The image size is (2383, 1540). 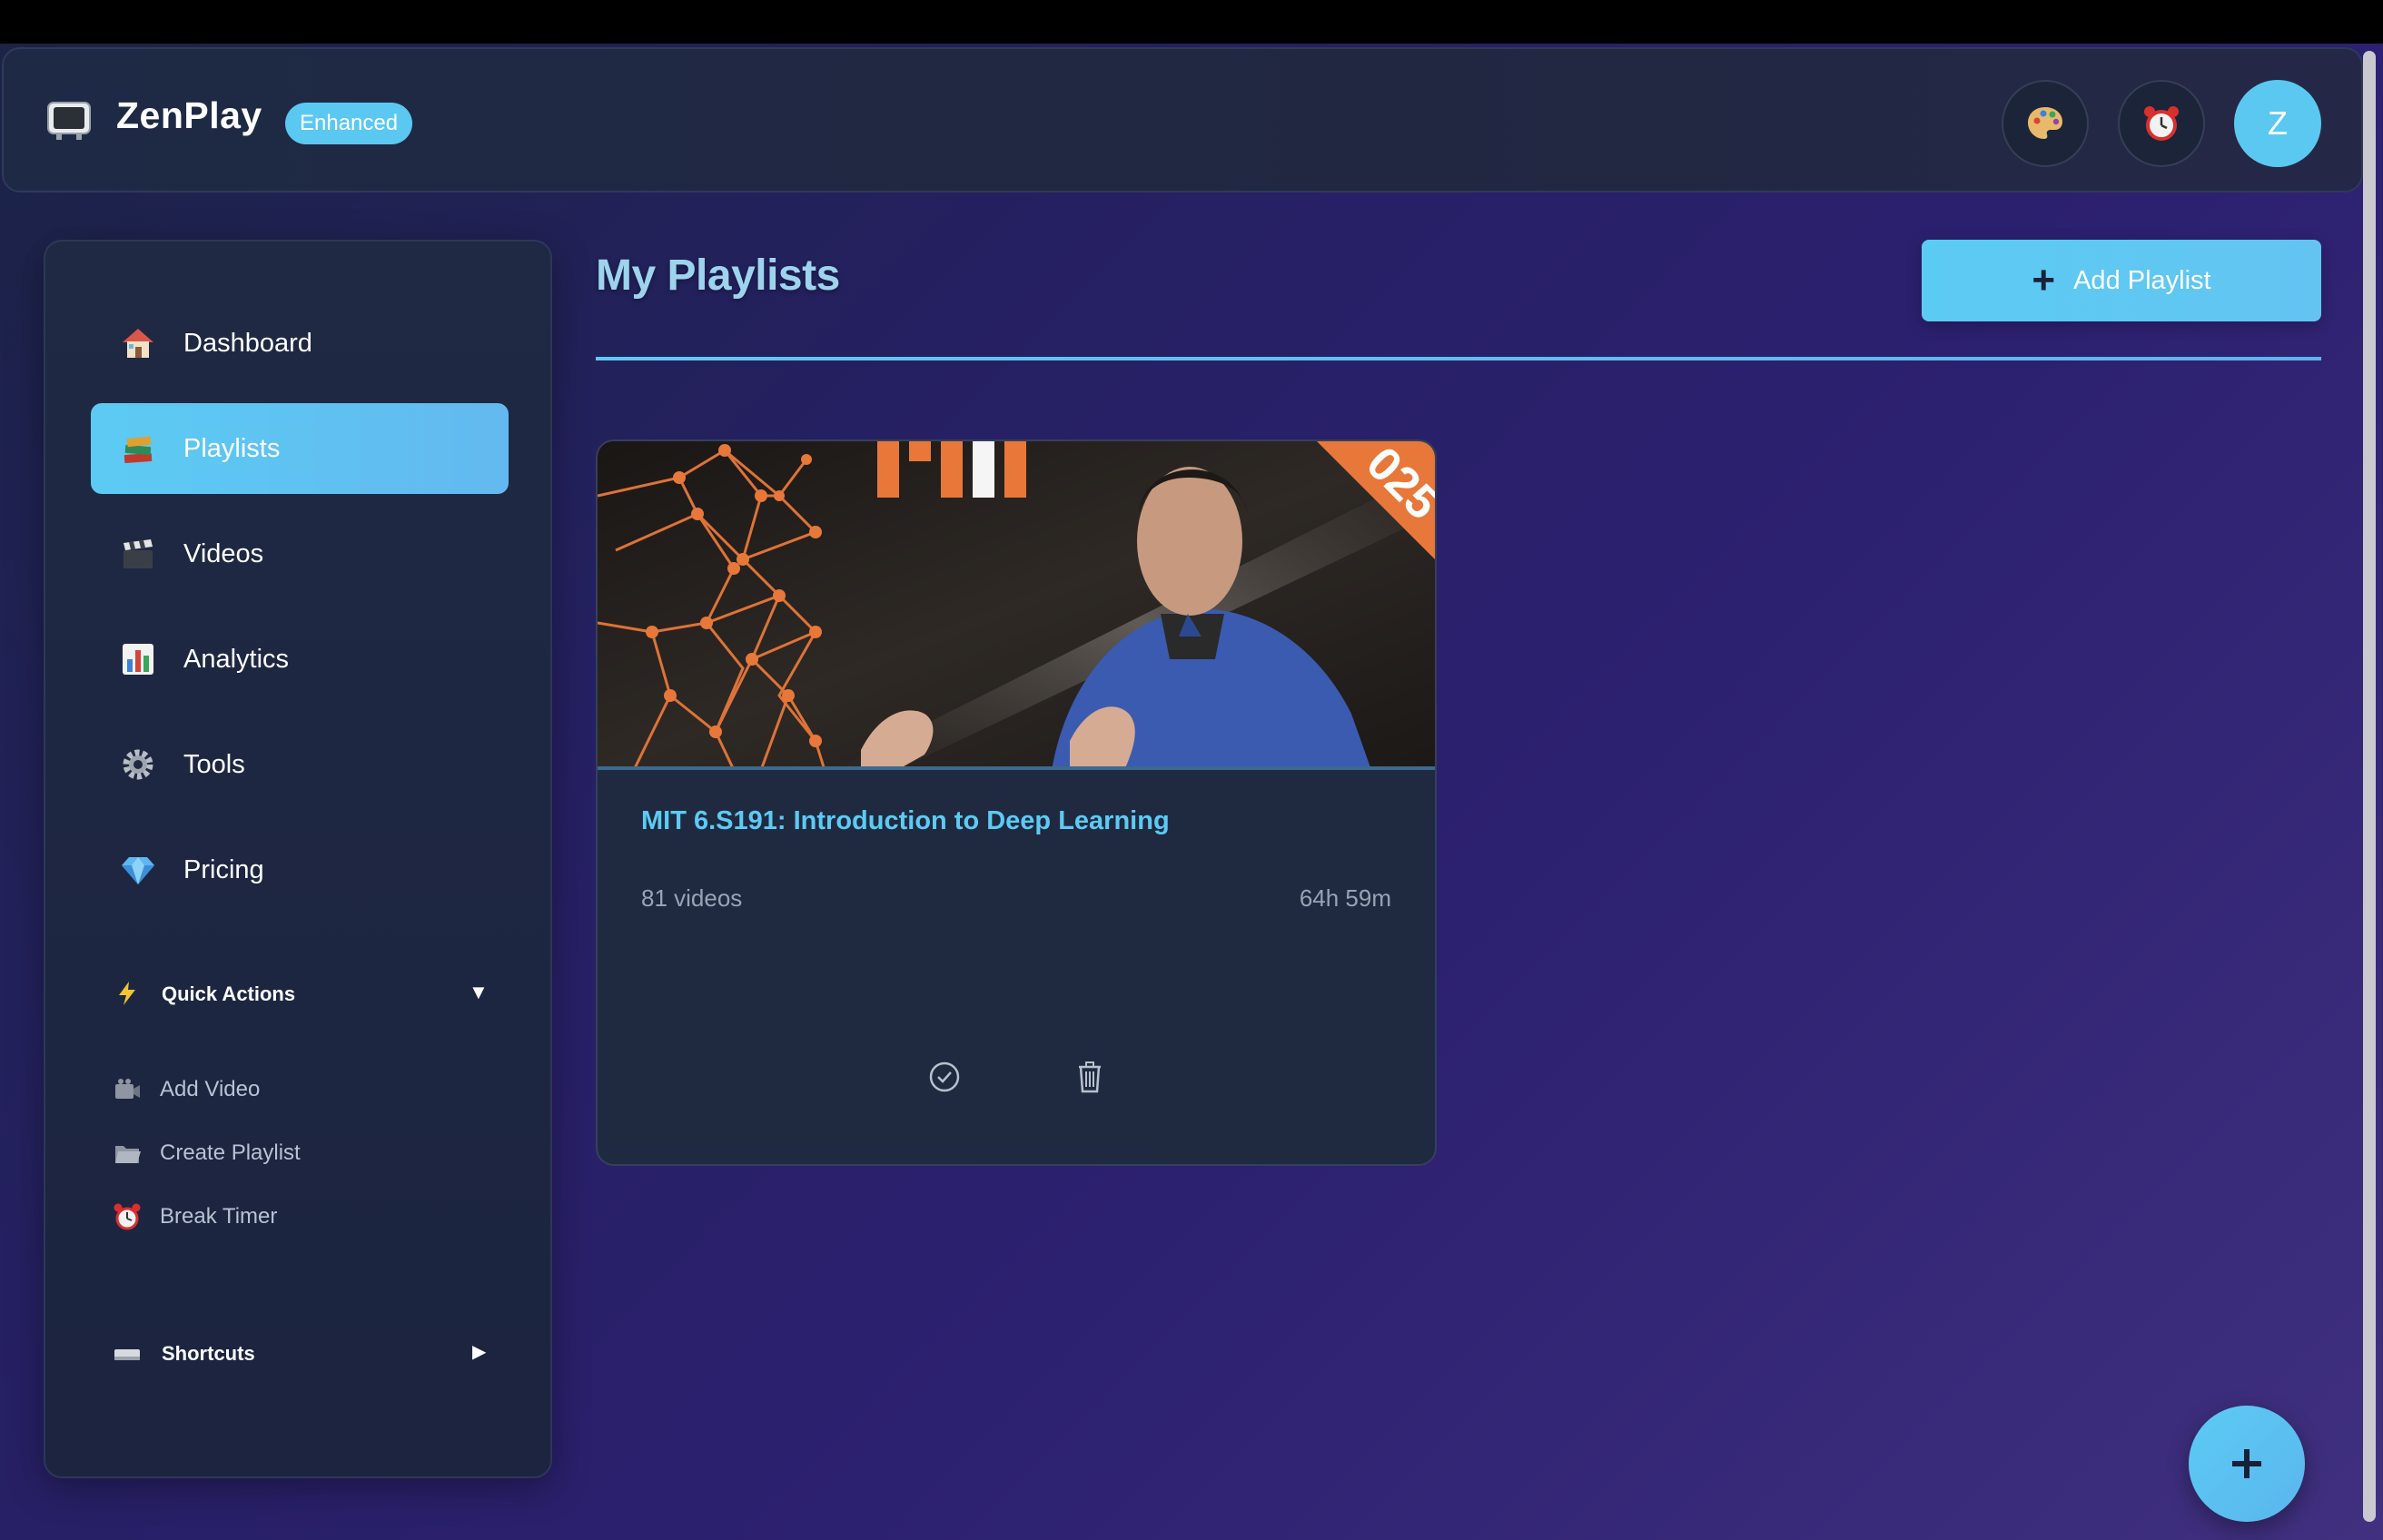 What do you see at coordinates (138, 764) in the screenshot?
I see `gear-icon` at bounding box center [138, 764].